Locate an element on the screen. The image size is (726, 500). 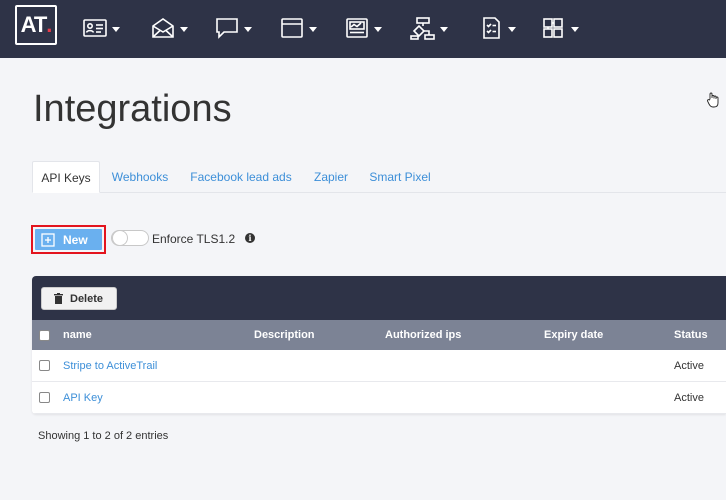
column-header-name: name is located at coordinates (77, 335).